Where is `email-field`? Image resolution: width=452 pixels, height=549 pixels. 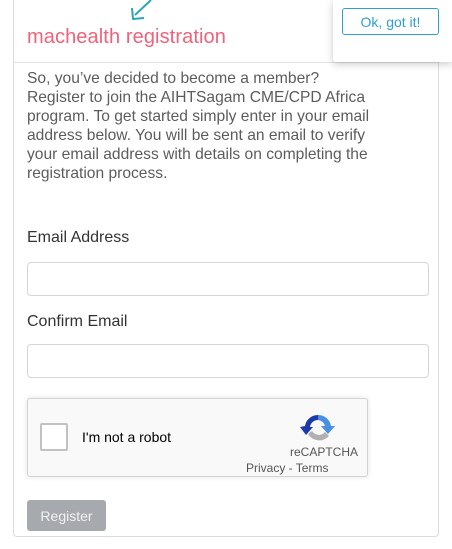
email-field is located at coordinates (228, 279).